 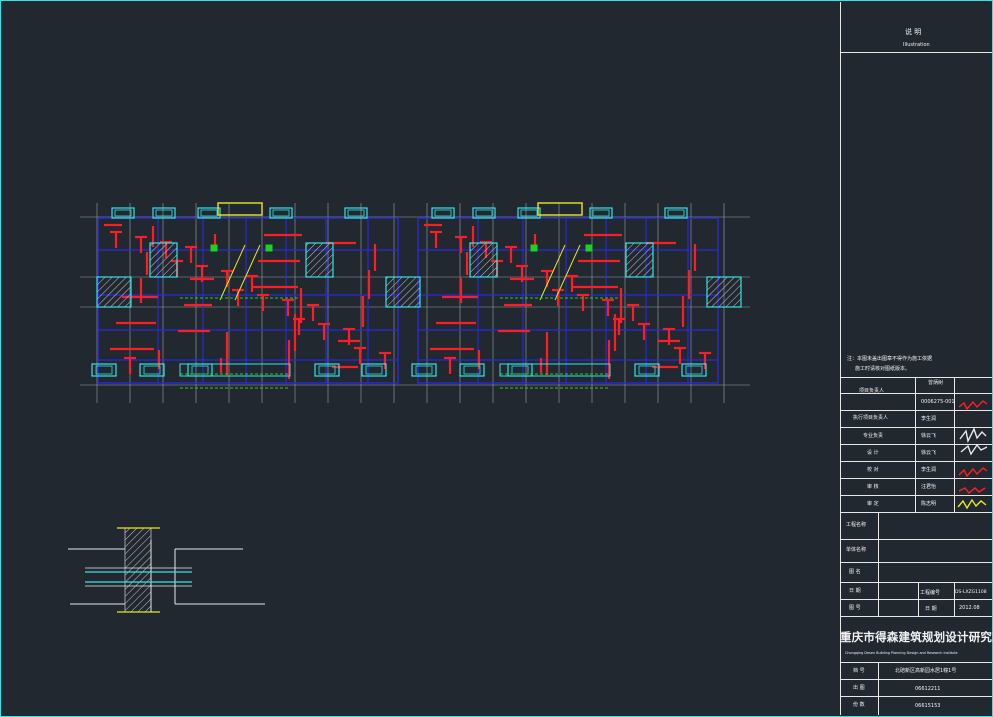 I want to click on row-label-4: 设 计, so click(x=873, y=453).